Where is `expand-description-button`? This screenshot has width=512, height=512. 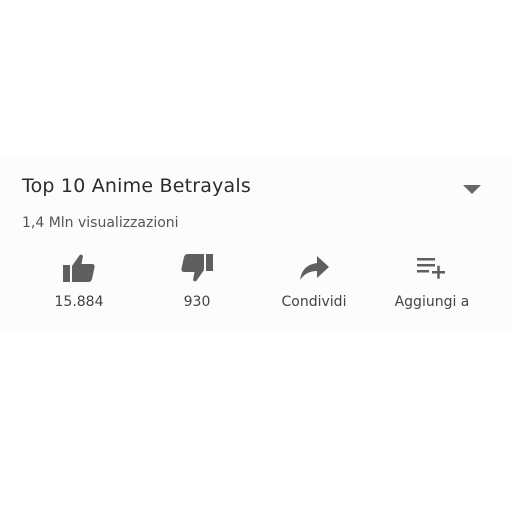
expand-description-button is located at coordinates (472, 187).